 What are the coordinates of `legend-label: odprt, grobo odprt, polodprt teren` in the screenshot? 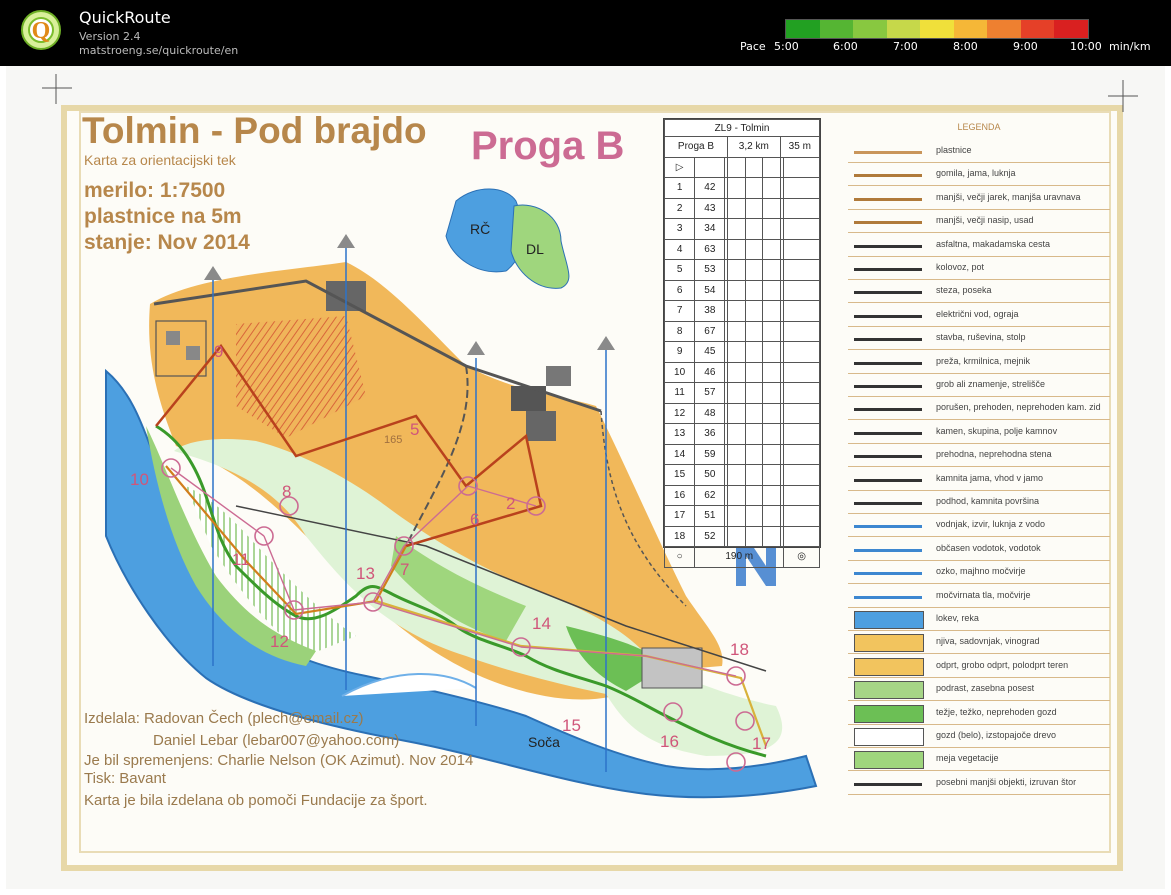 It's located at (1002, 664).